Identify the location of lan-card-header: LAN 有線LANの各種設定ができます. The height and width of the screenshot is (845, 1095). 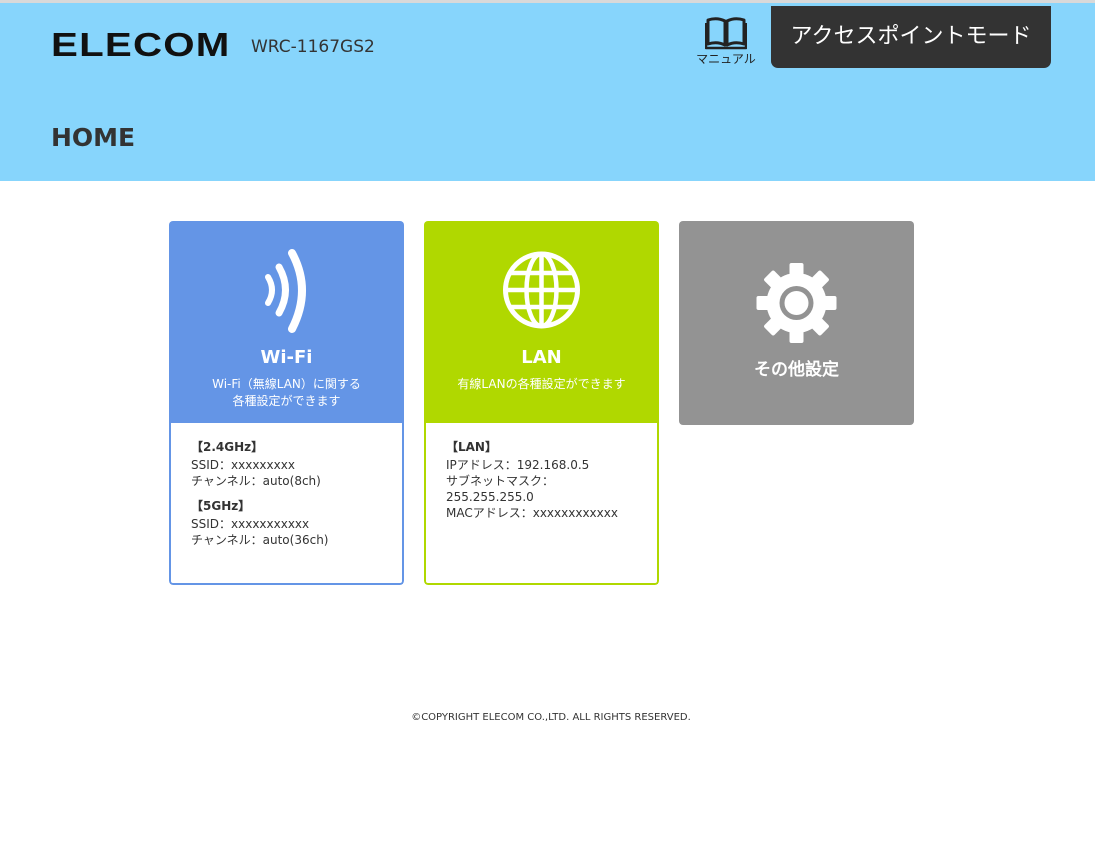
(541, 322).